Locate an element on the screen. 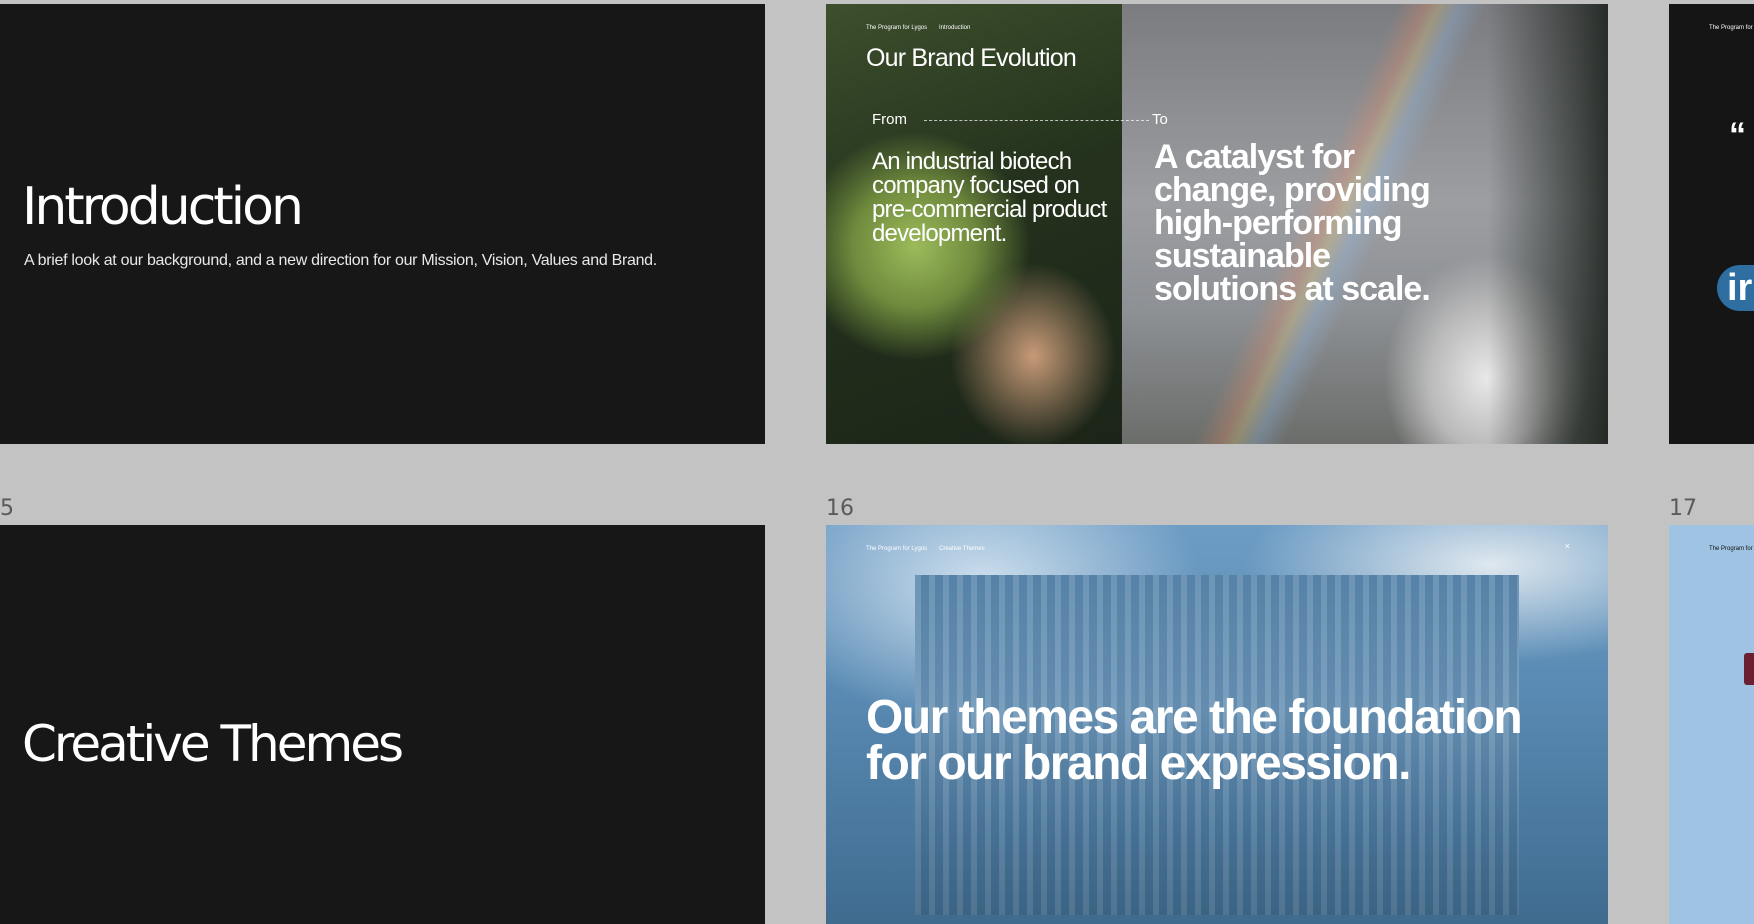  divider-line is located at coordinates (1036, 120).